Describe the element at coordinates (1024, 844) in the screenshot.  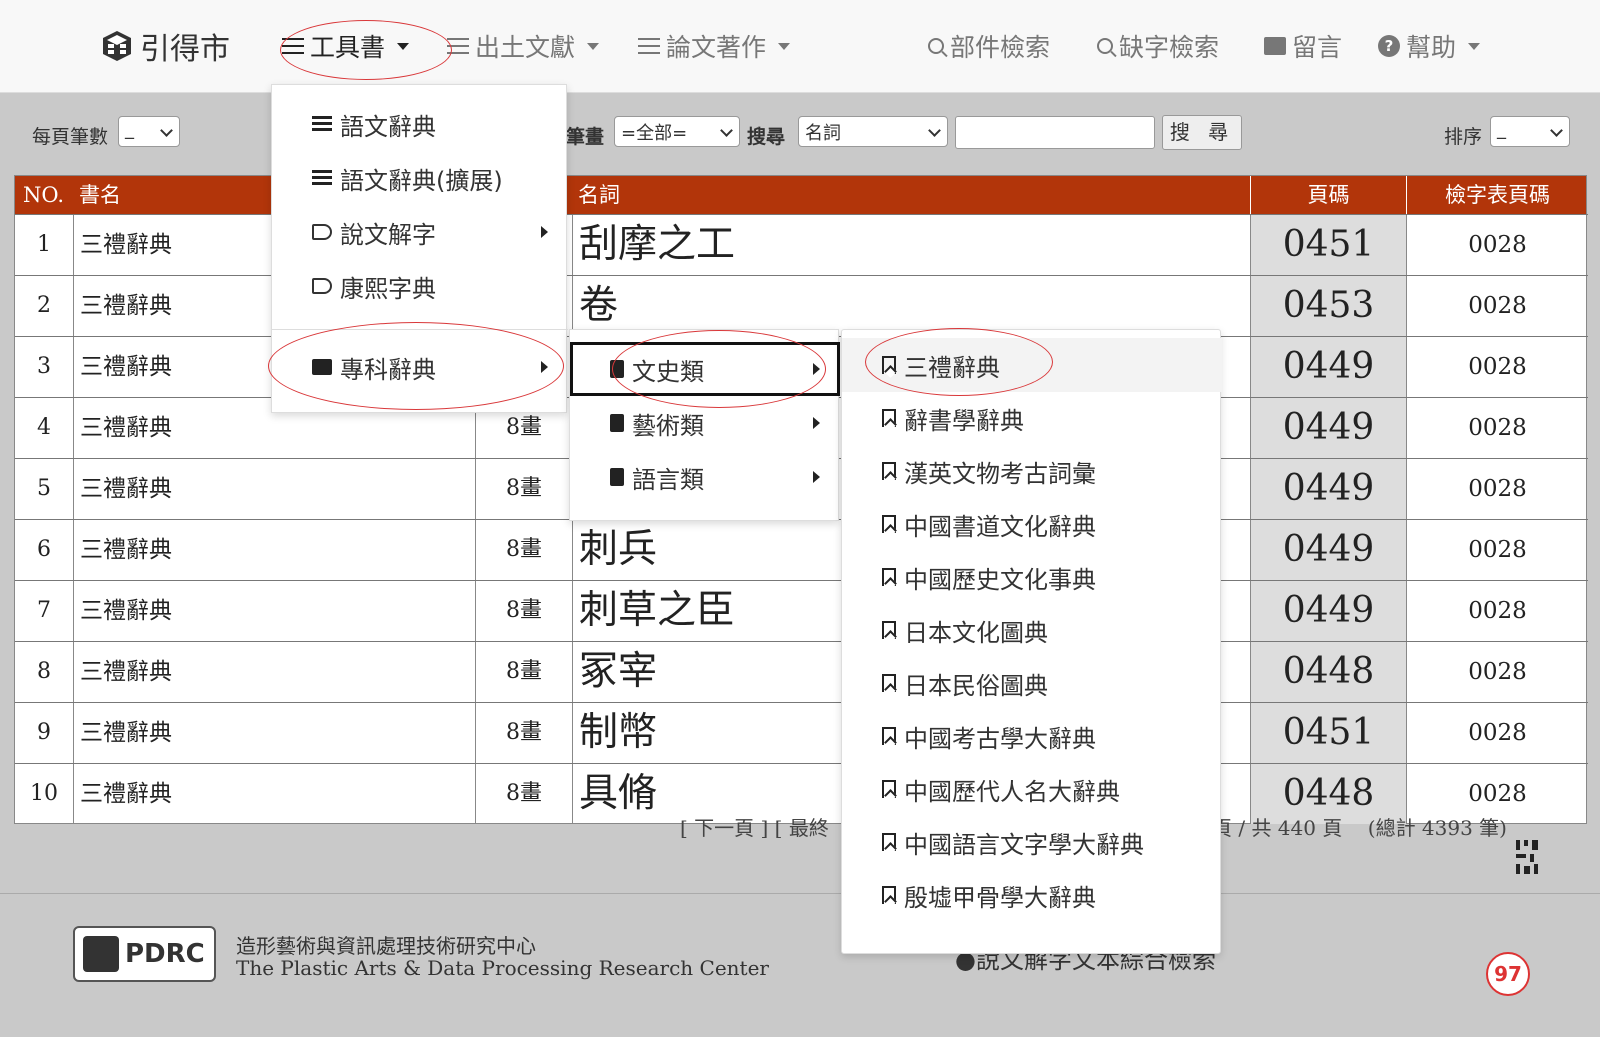
I see `menu-item-label: 中國語言文字學大辭典` at that location.